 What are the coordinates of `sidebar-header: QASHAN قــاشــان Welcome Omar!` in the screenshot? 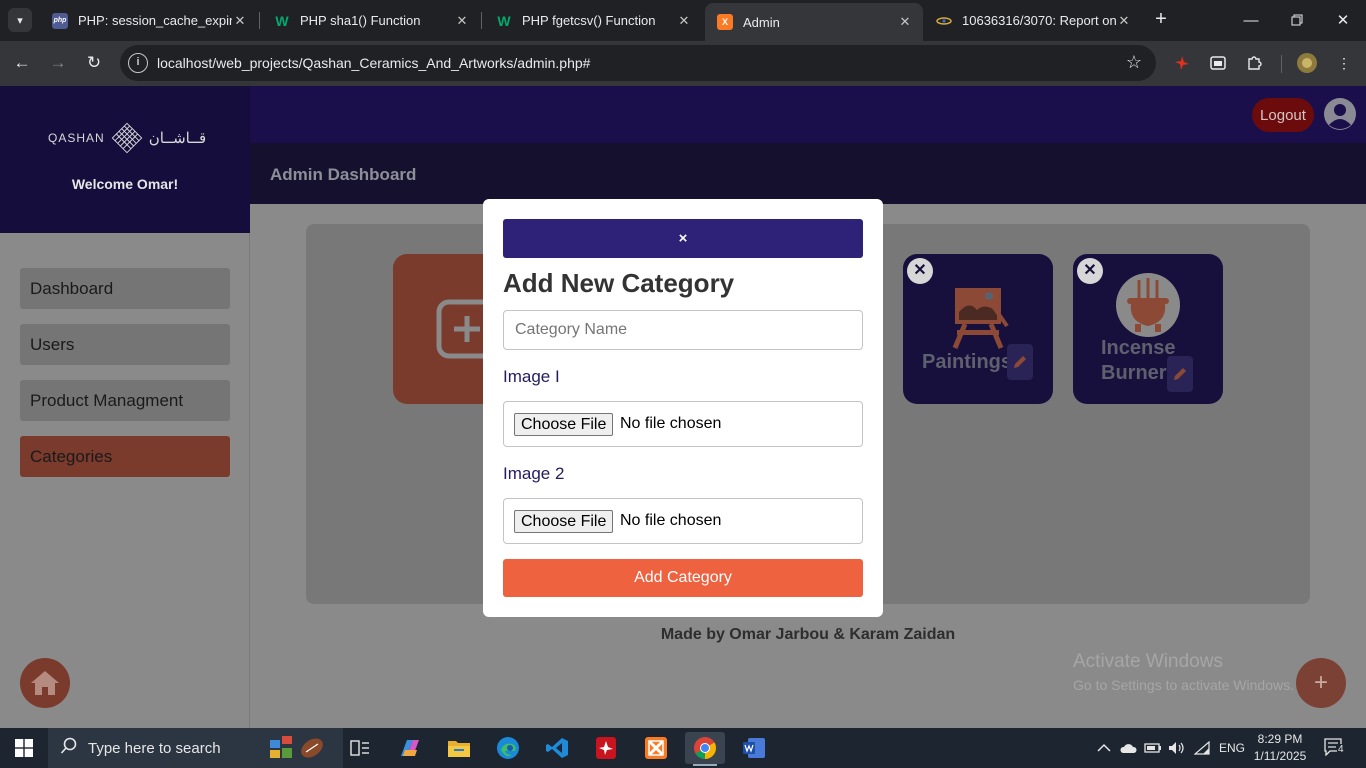 It's located at (125, 159).